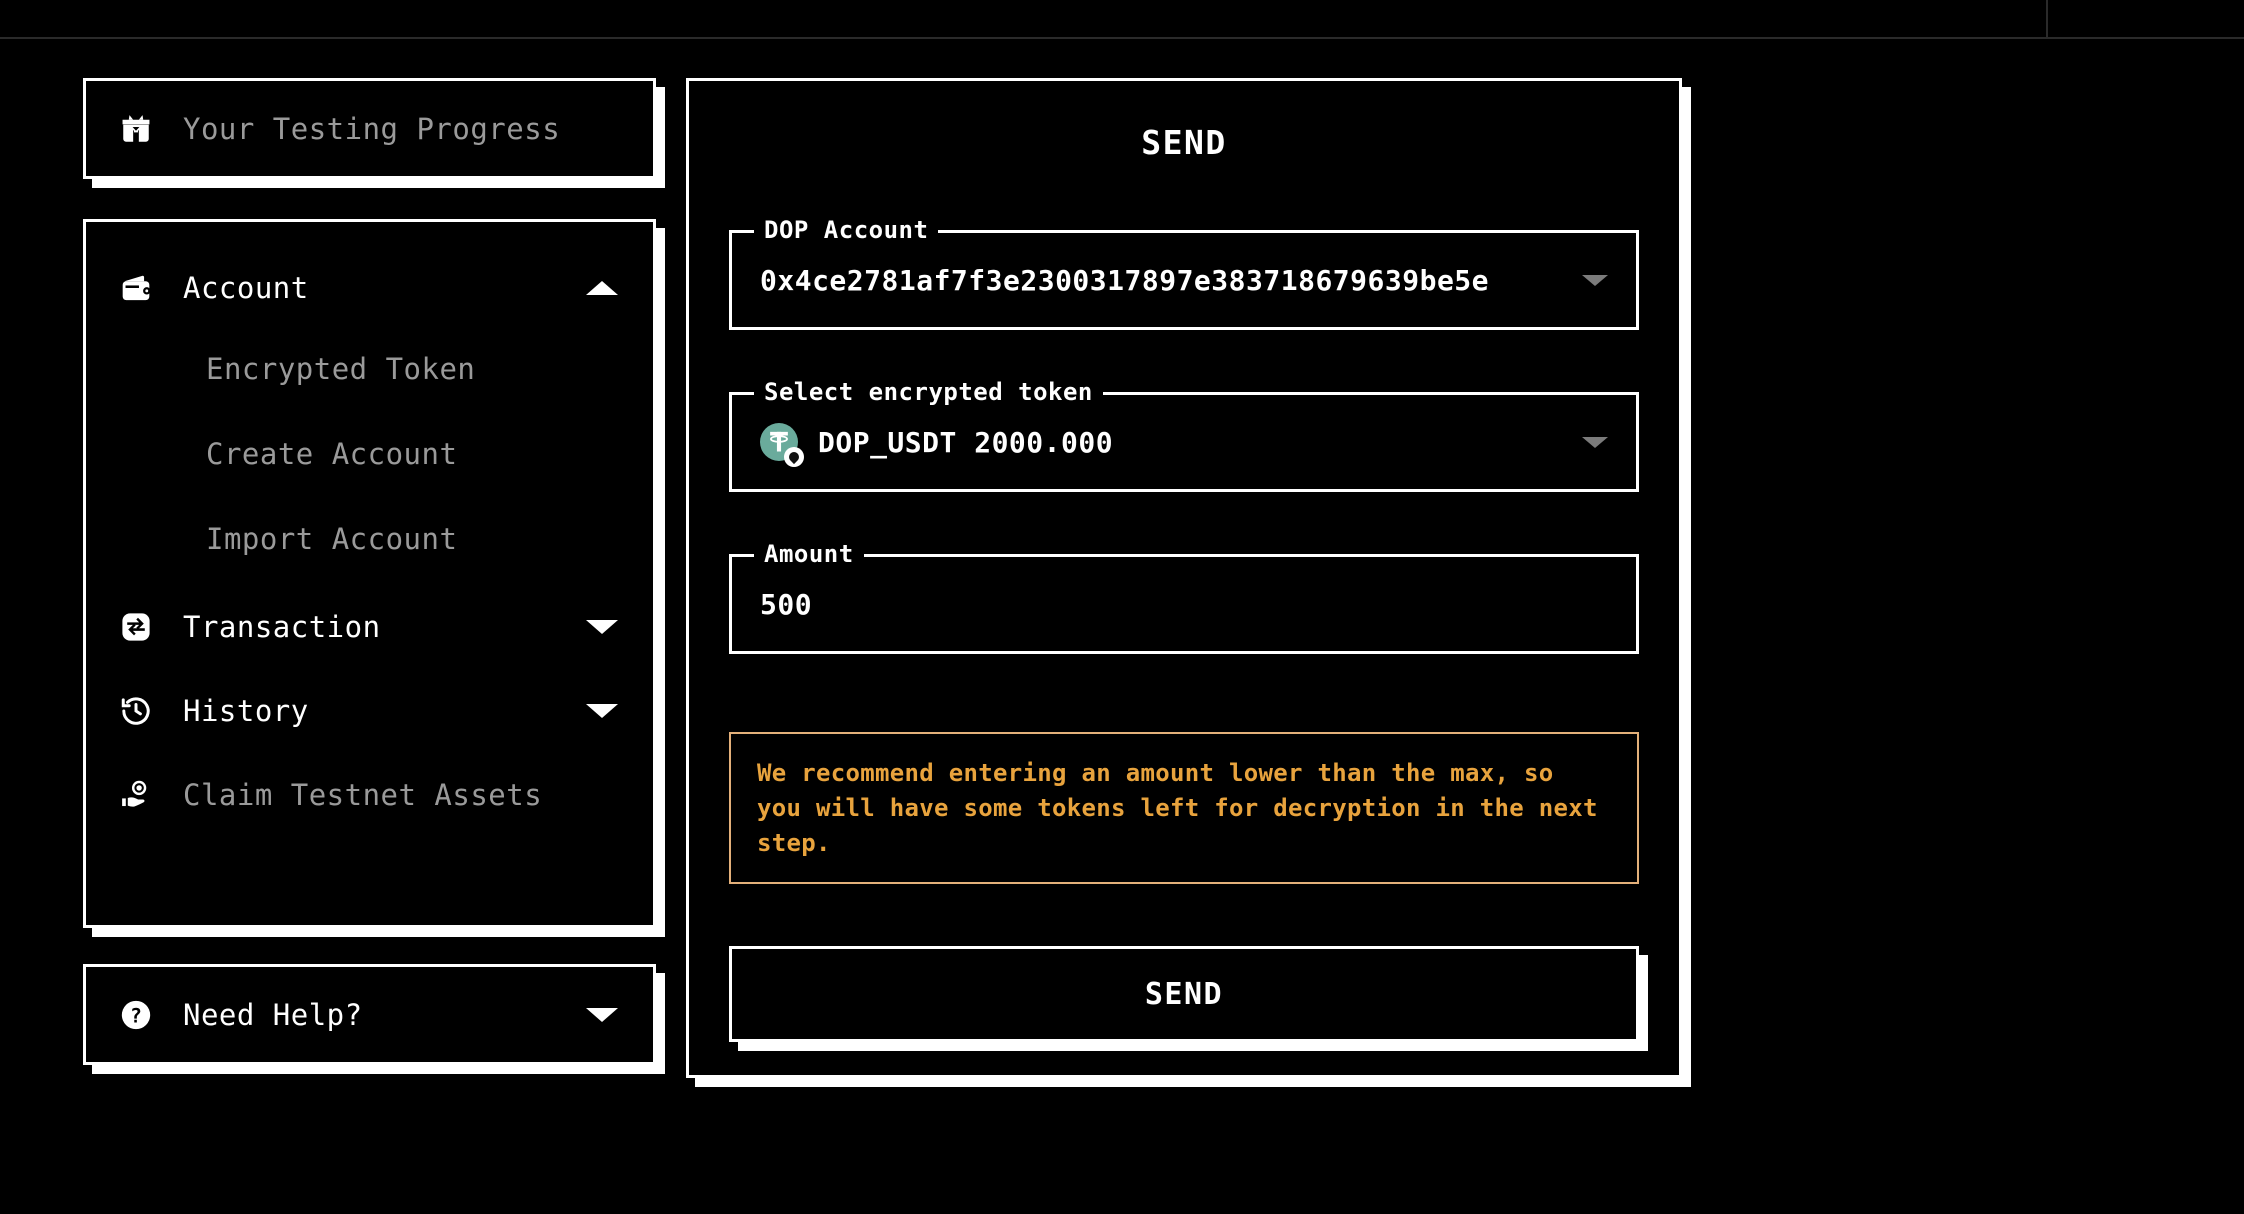 The image size is (2244, 1214). Describe the element at coordinates (282, 627) in the screenshot. I see `sidebar-item-label: Transaction` at that location.